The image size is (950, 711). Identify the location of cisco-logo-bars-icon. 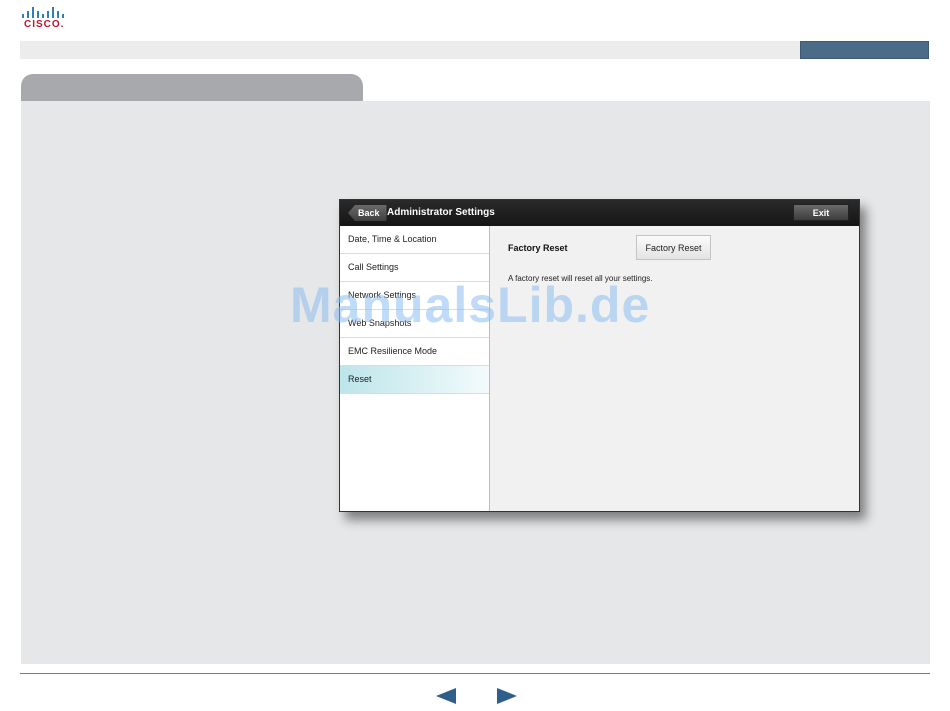
(45, 12).